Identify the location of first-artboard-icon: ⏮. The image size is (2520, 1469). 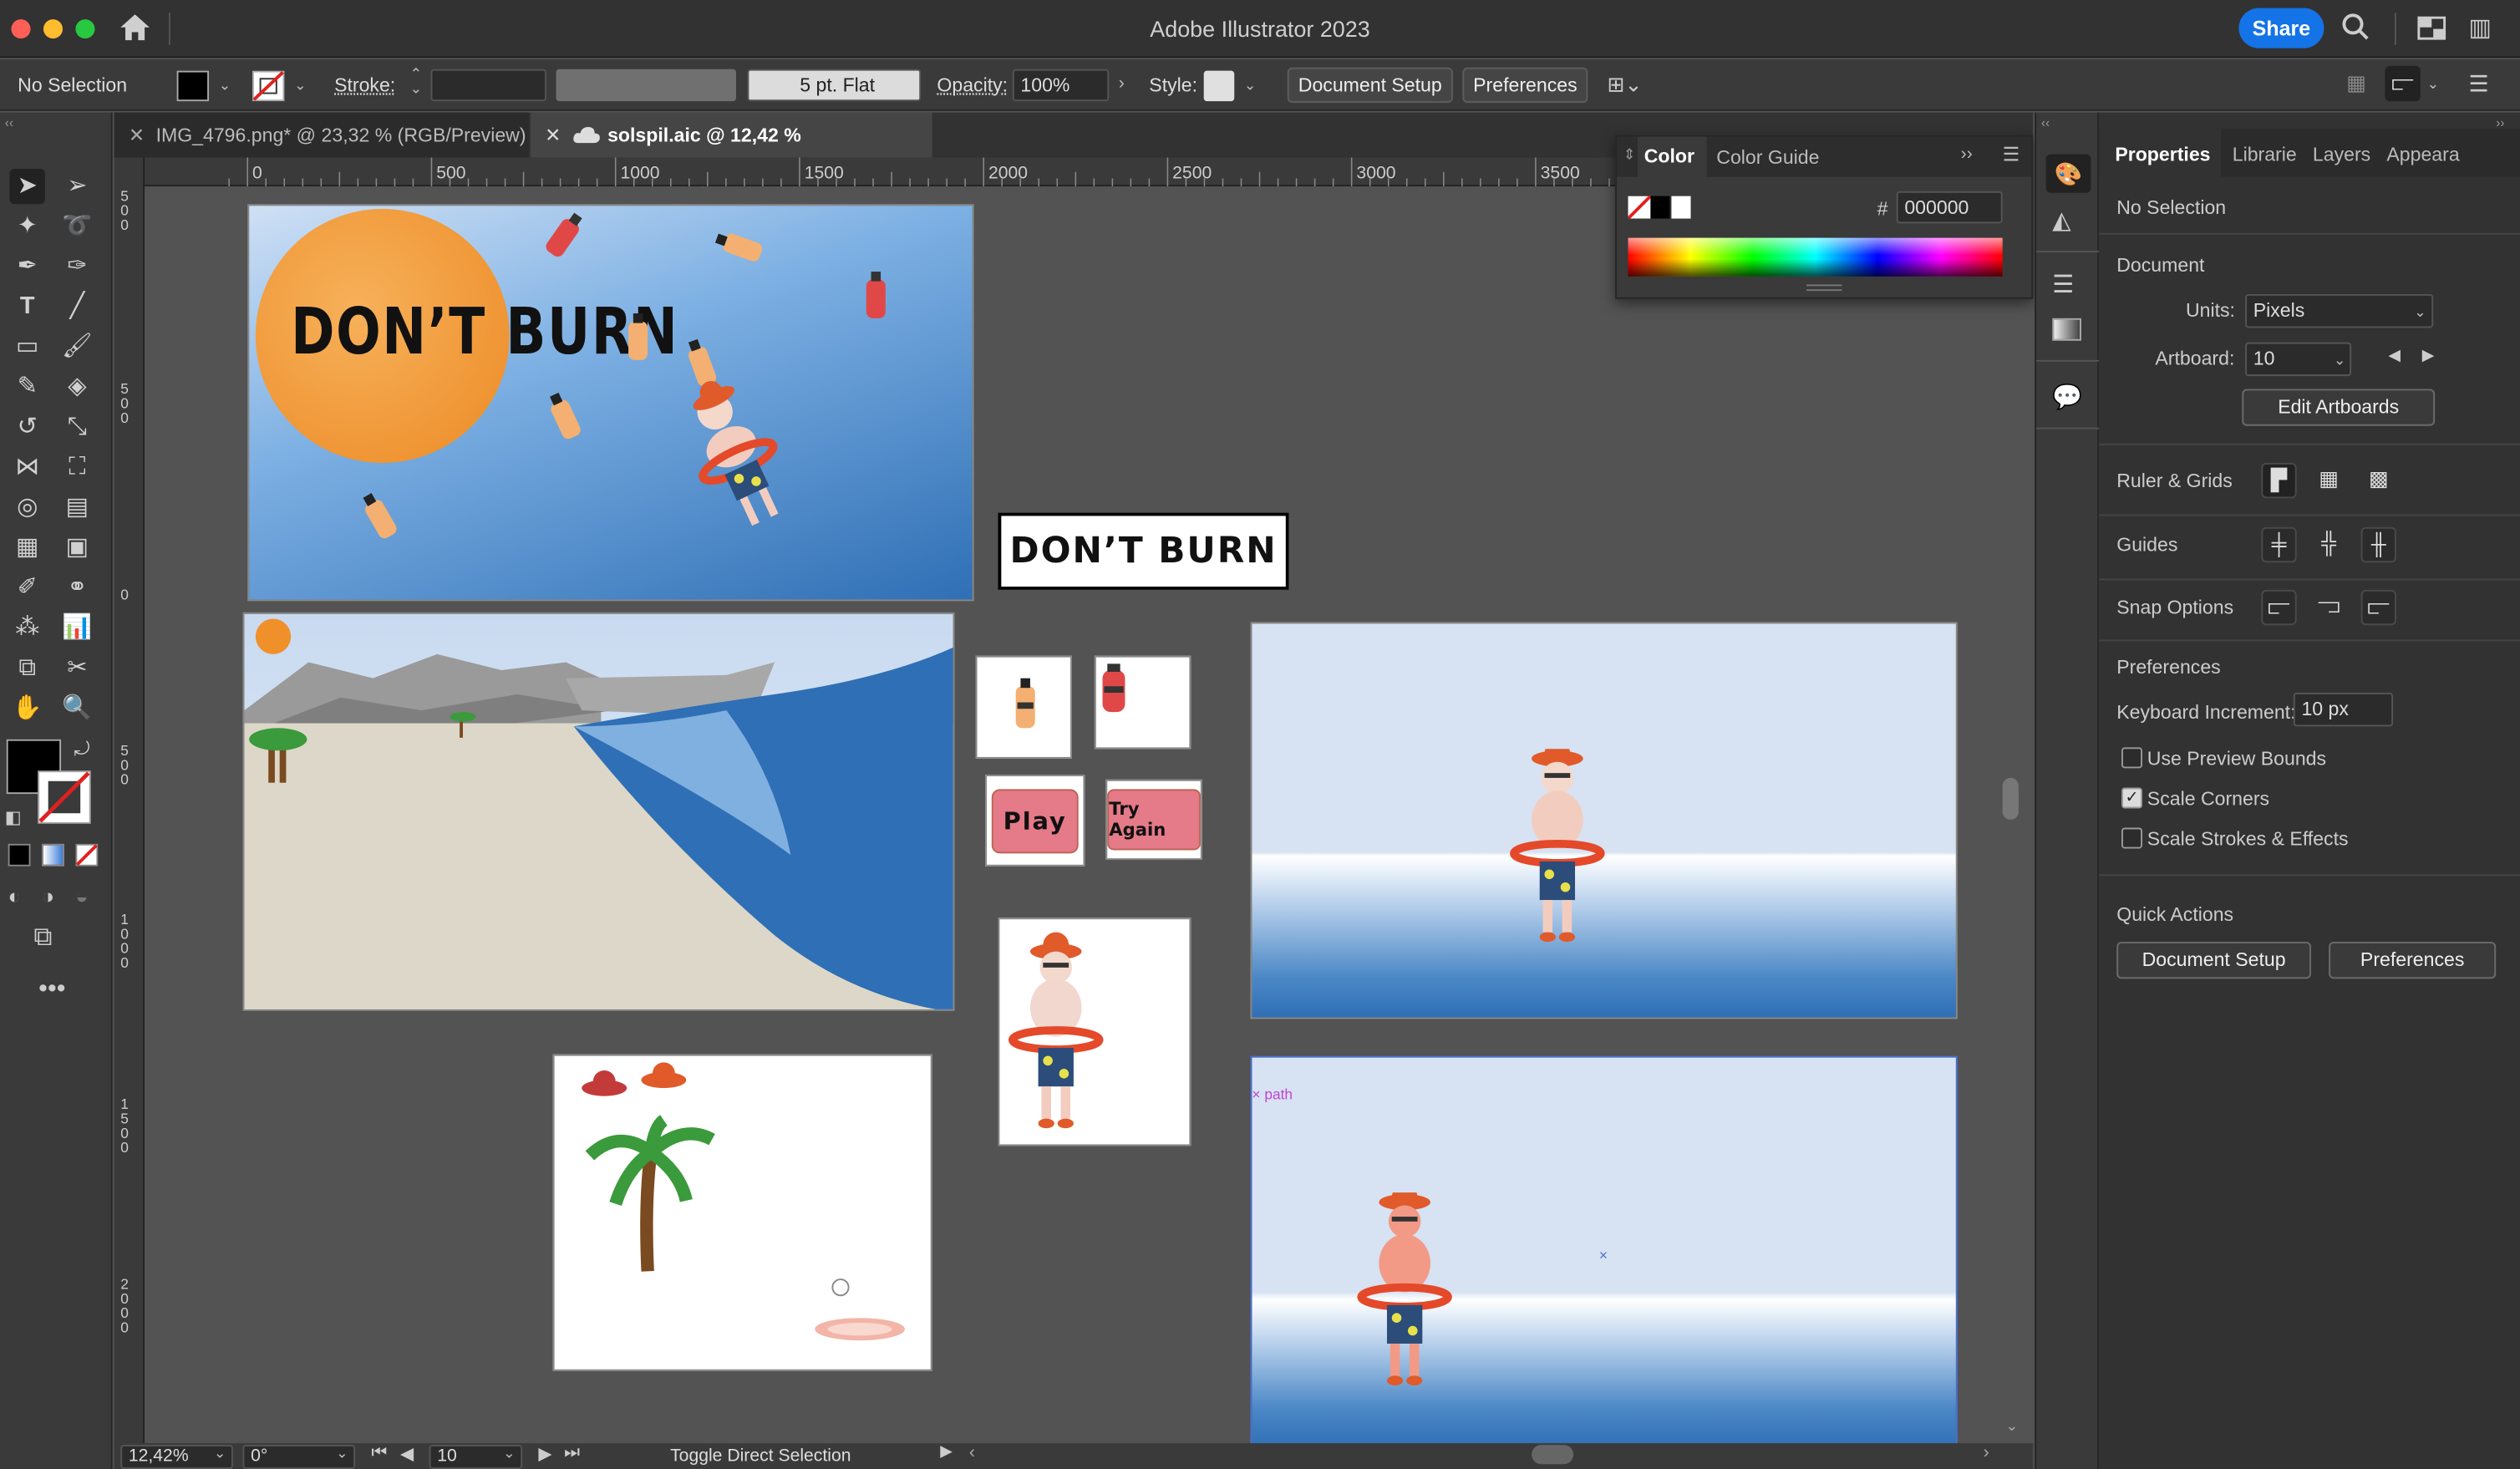
(379, 1454).